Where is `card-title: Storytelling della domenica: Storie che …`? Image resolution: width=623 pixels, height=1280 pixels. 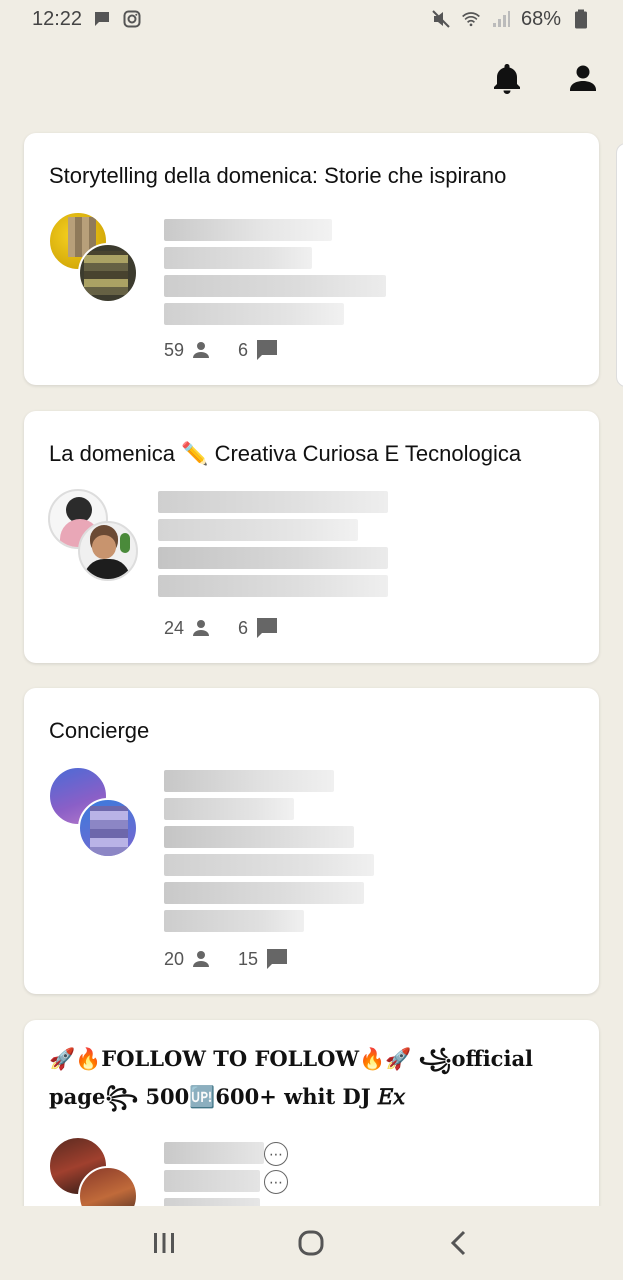
card-title: Storytelling della domenica: Storie che … is located at coordinates (278, 175).